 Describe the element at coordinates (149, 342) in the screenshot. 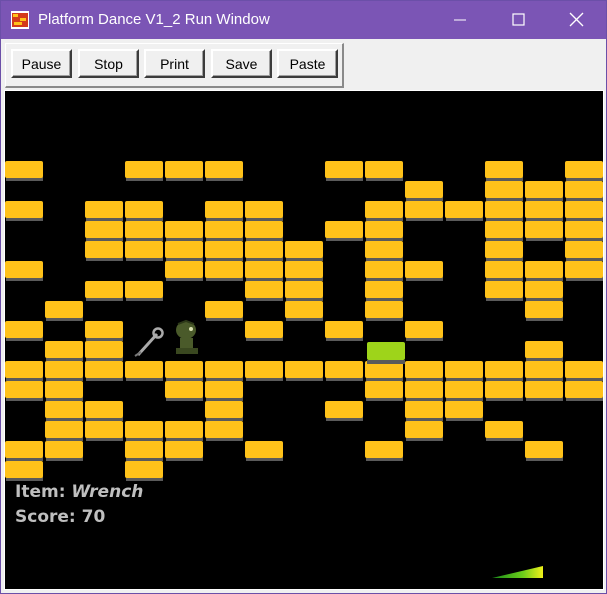

I see `wrench-icon` at that location.